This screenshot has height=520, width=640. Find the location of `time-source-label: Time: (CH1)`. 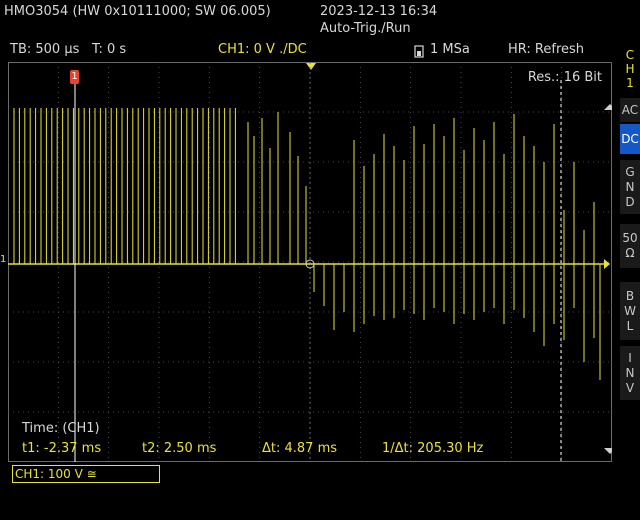

time-source-label: Time: (CH1) is located at coordinates (61, 428).